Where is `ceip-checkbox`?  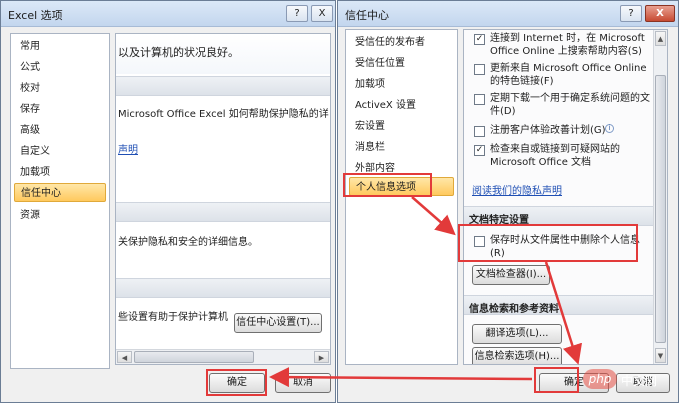
ceip-checkbox is located at coordinates (479, 131).